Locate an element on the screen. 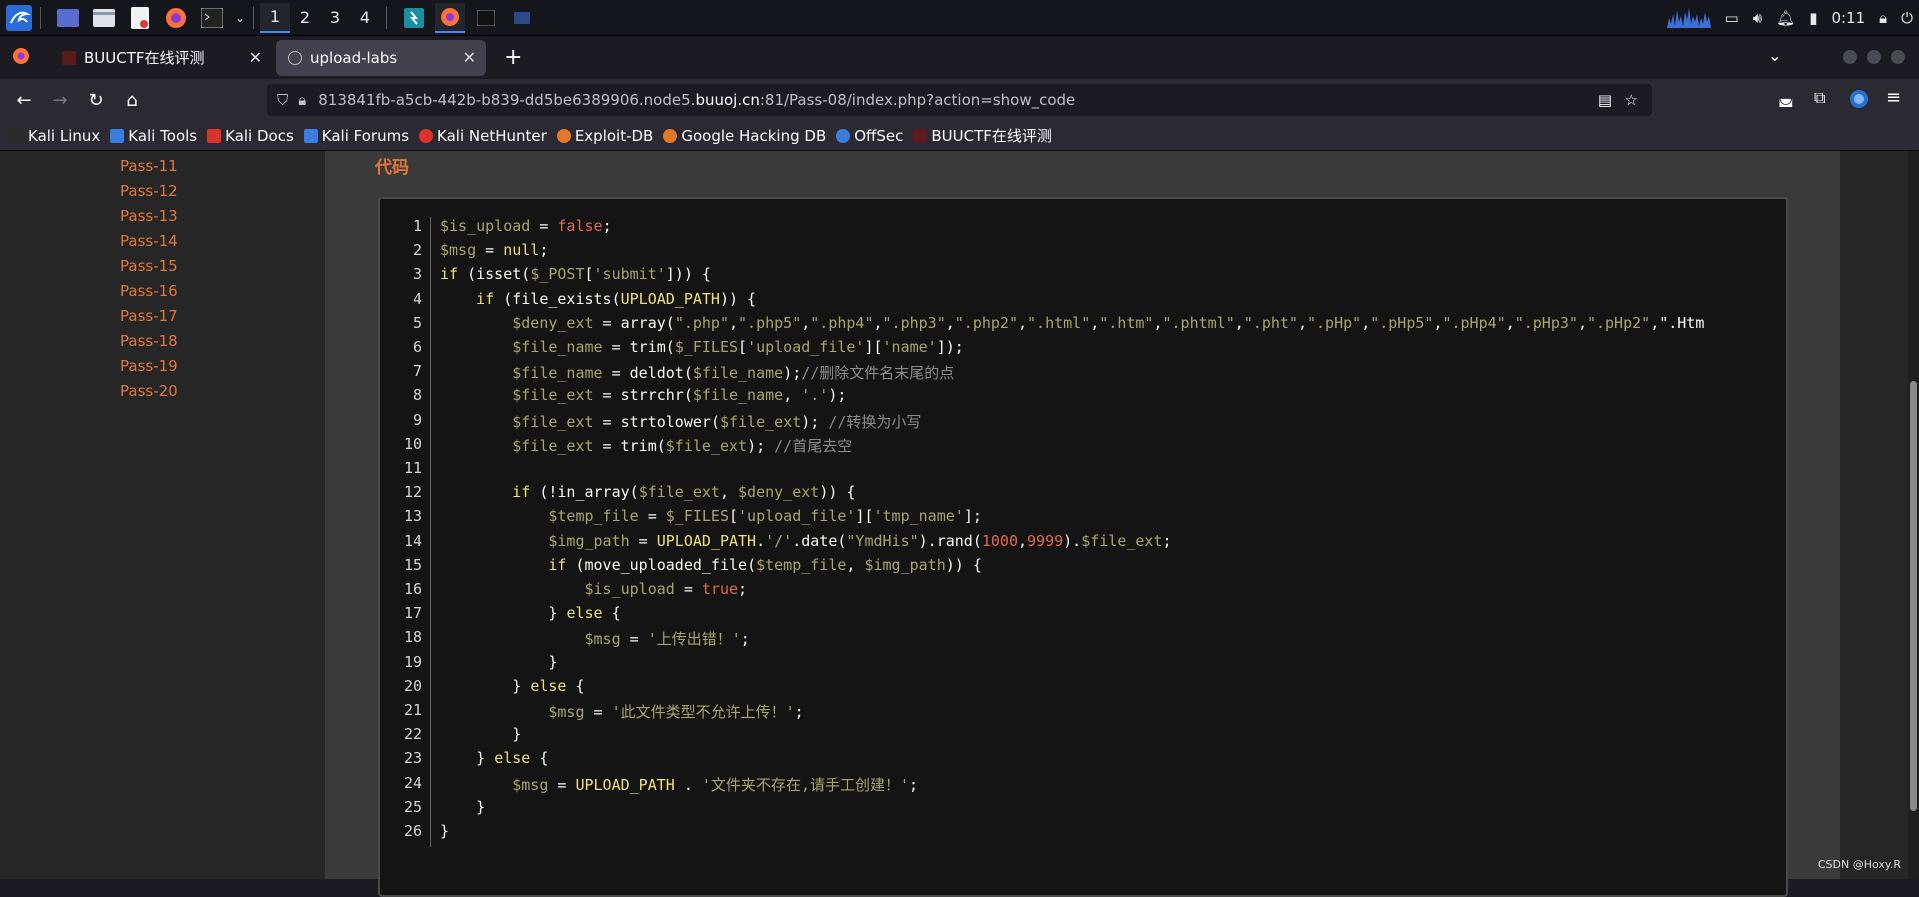 This screenshot has height=897, width=1919. list-all-tabs-icon: ⌄ is located at coordinates (1774, 55).